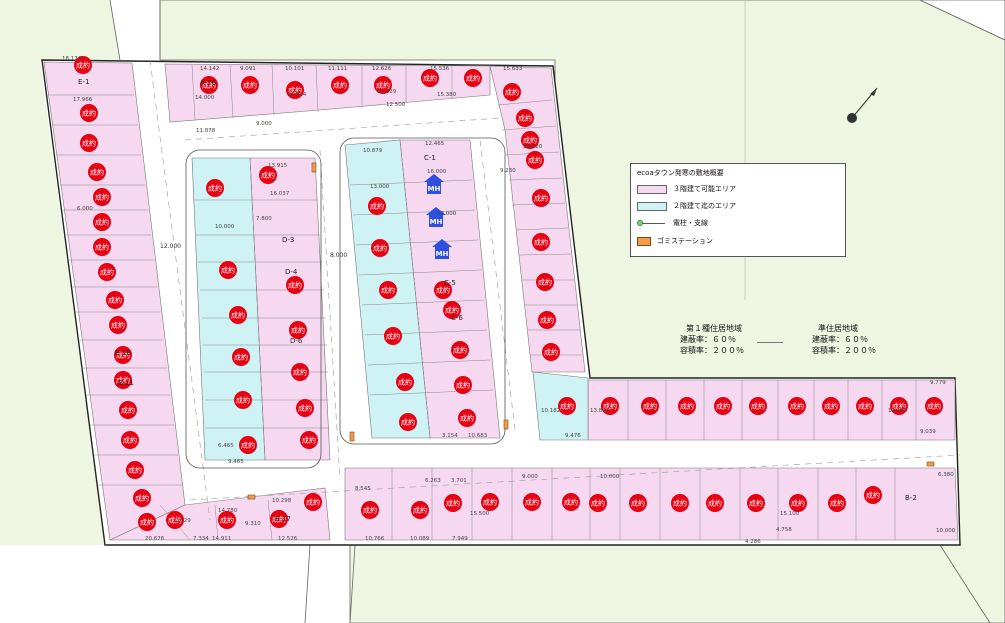 The width and height of the screenshot is (1005, 623). I want to click on svg-text: 15.380, so click(447, 95).